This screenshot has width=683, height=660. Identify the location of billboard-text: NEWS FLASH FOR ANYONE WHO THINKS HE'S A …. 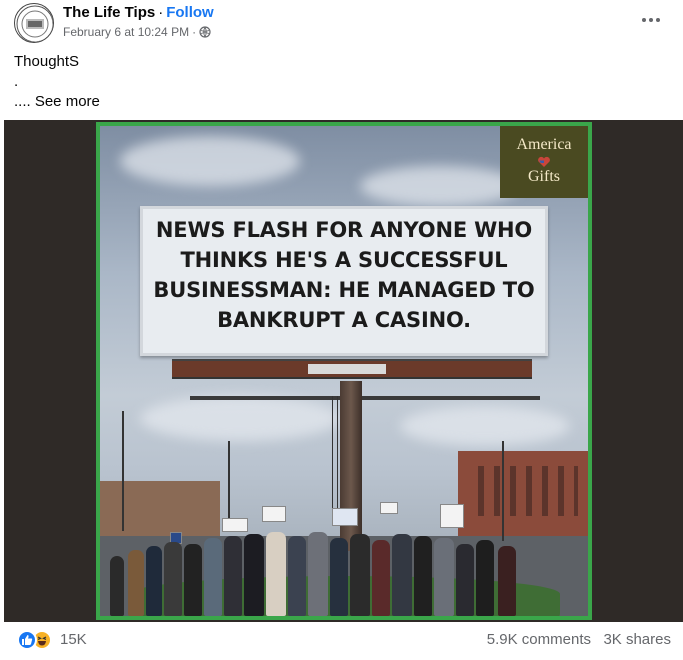
(344, 275).